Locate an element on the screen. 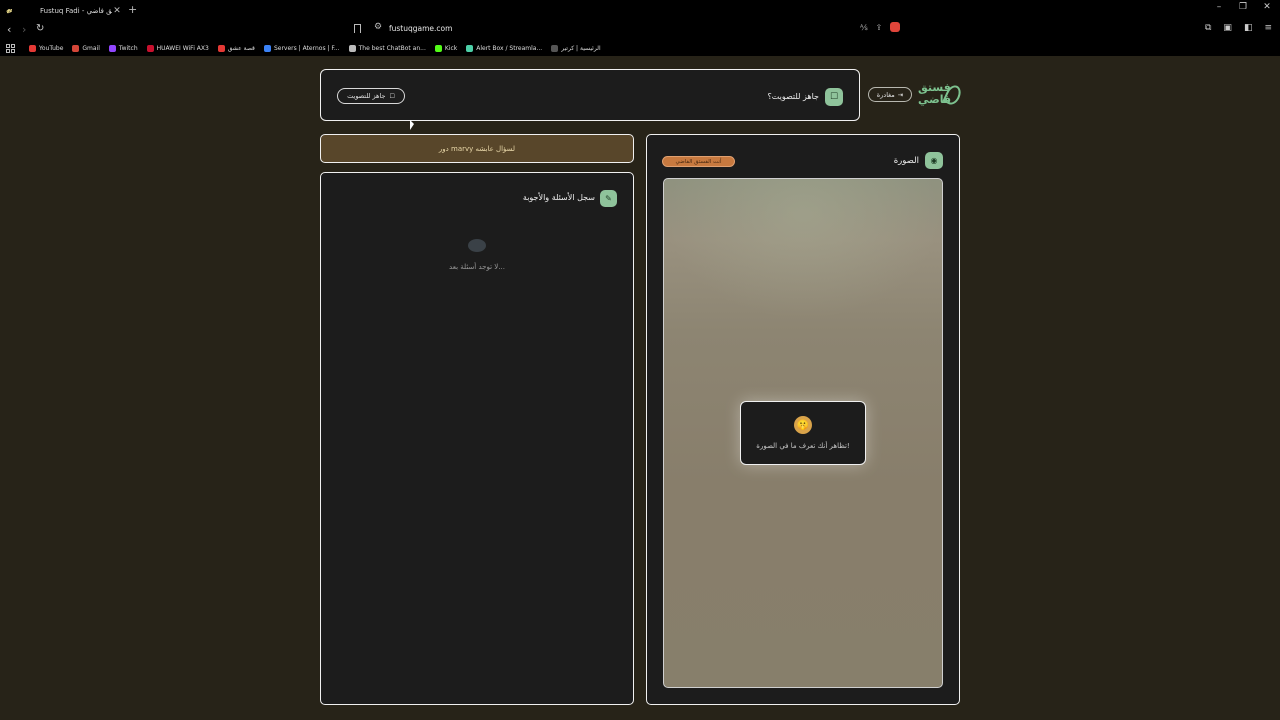 The width and height of the screenshot is (1280, 720). maximize-button: ❐ is located at coordinates (1243, 7).